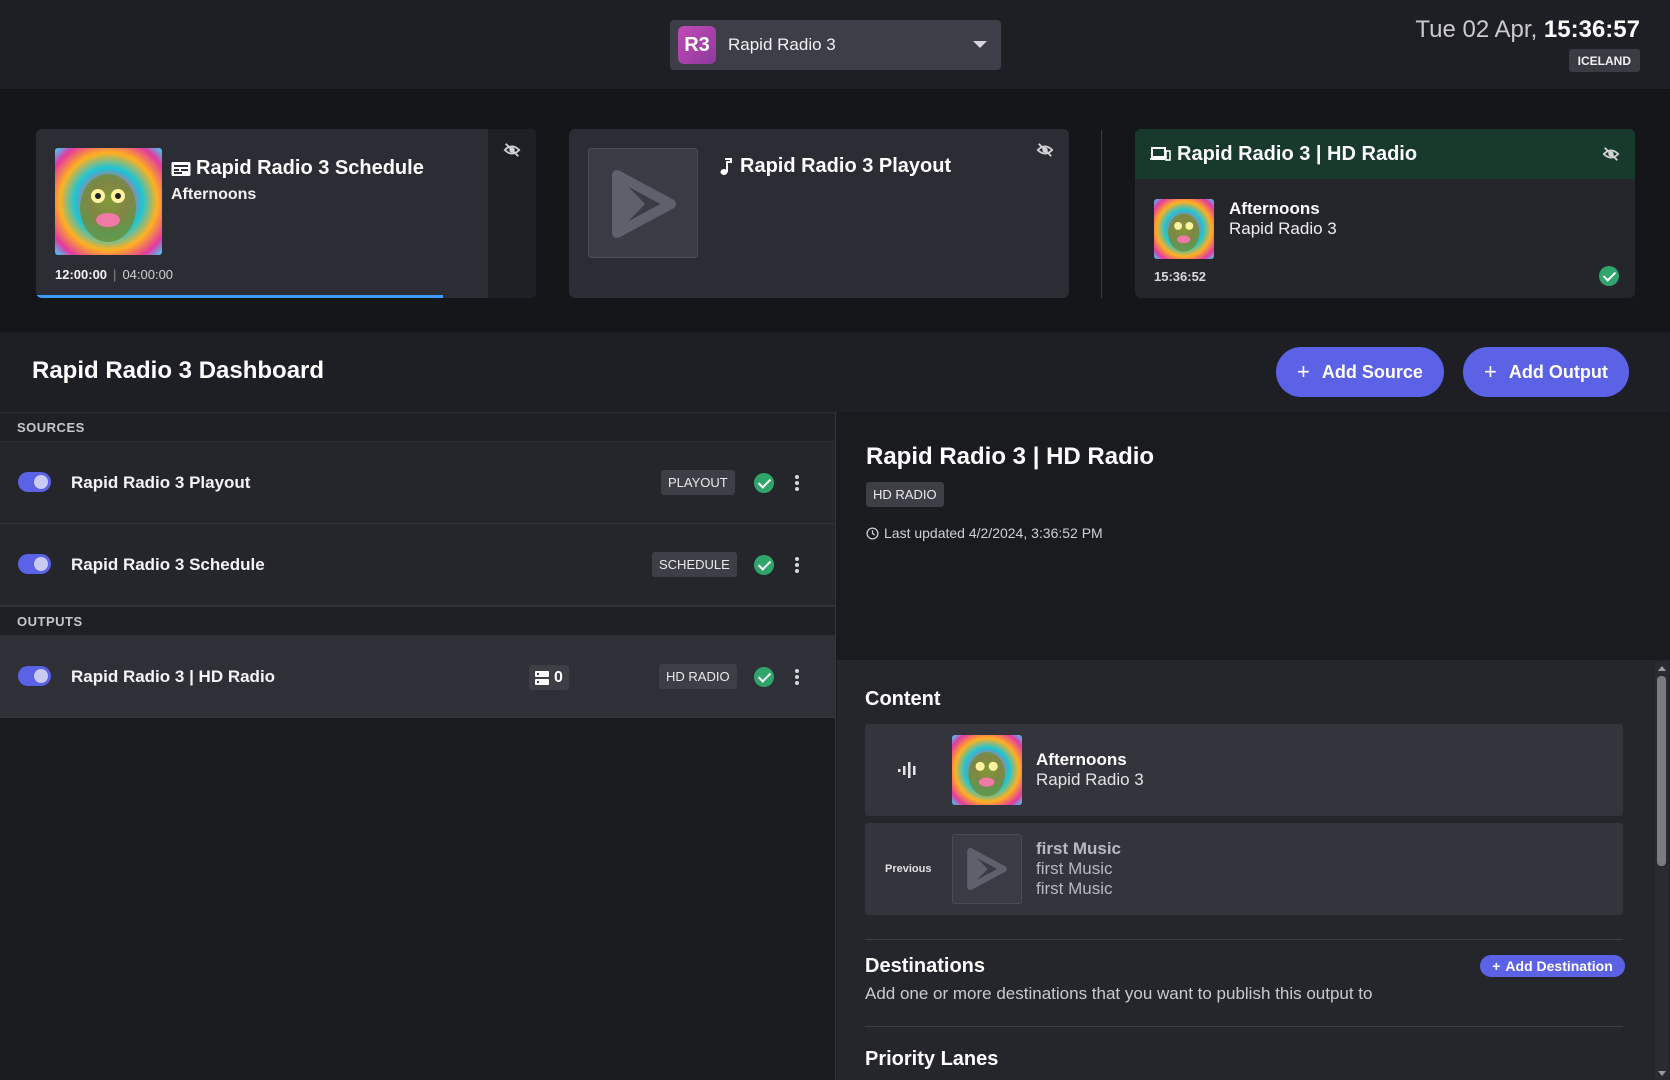 Image resolution: width=1670 pixels, height=1080 pixels. What do you see at coordinates (980, 44) in the screenshot?
I see `chevron-down-icon` at bounding box center [980, 44].